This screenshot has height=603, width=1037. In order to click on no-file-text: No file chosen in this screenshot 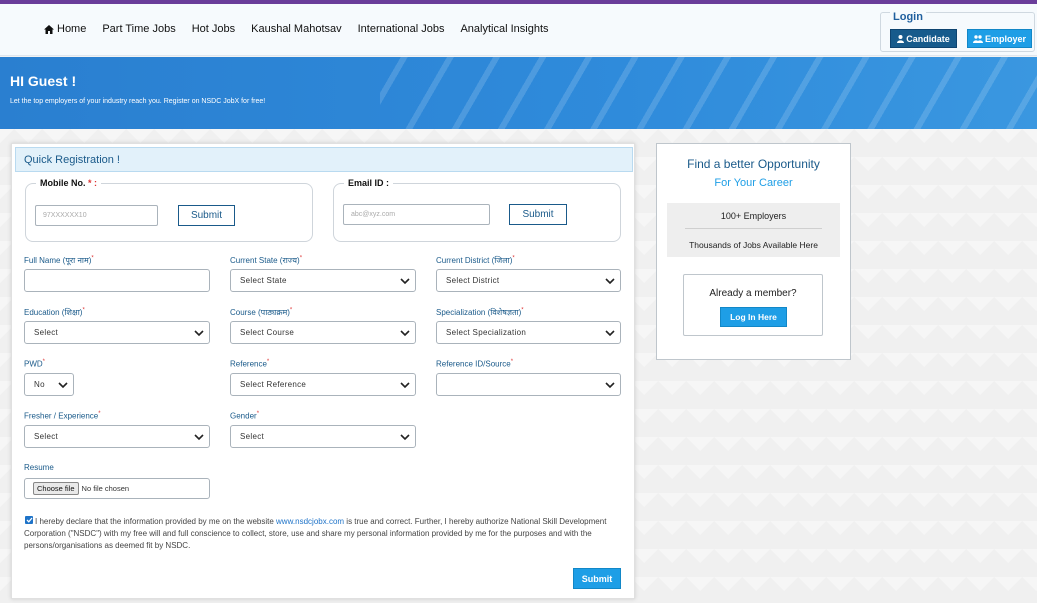, I will do `click(105, 488)`.